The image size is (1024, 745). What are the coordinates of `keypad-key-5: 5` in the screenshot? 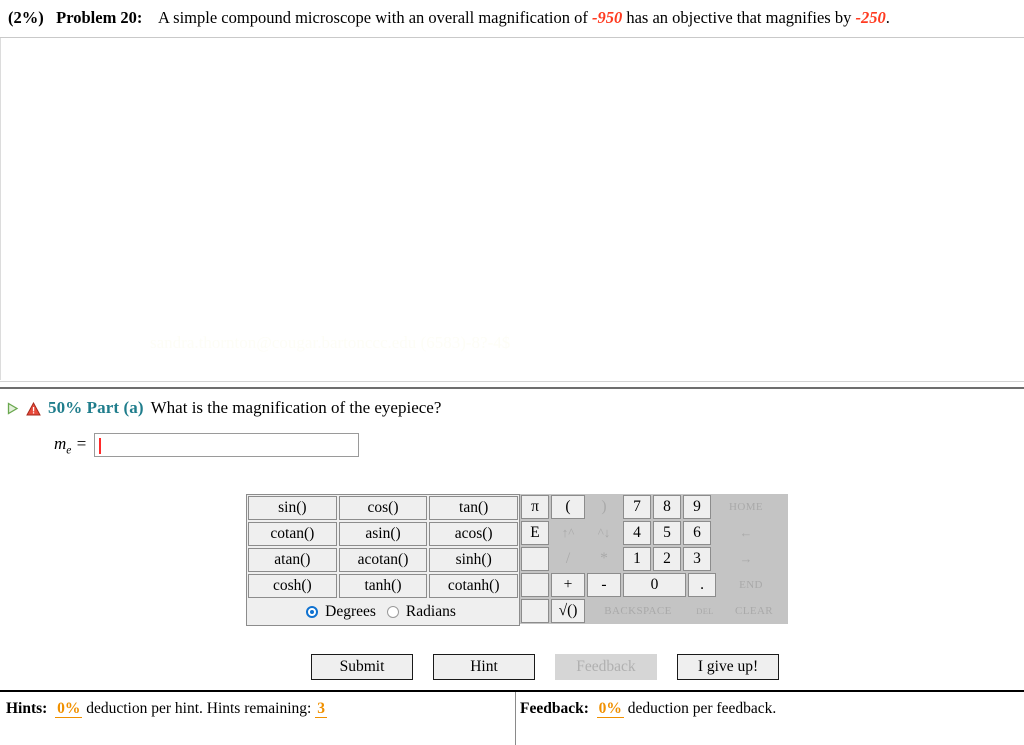 It's located at (667, 533).